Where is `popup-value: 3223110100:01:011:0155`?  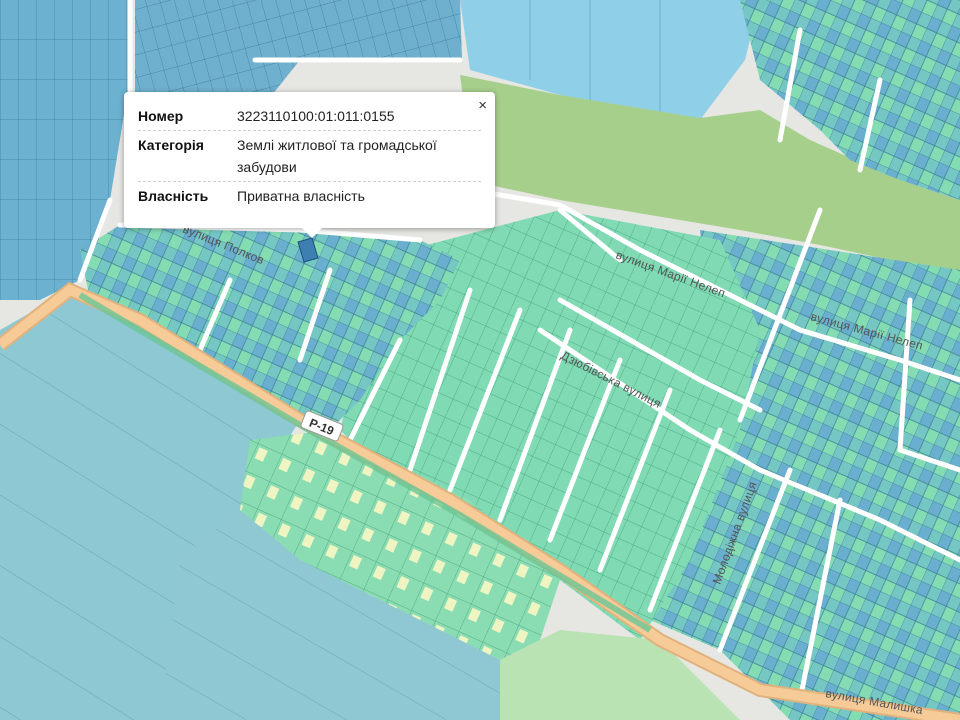 popup-value: 3223110100:01:011:0155 is located at coordinates (316, 116).